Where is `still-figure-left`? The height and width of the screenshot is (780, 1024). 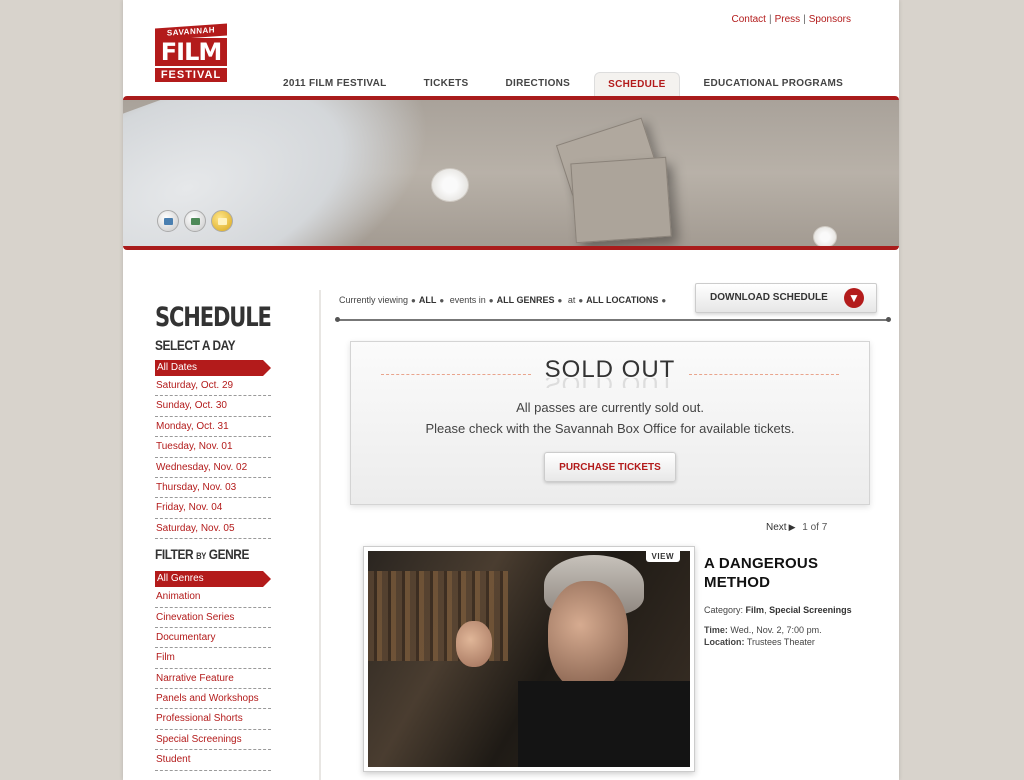 still-figure-left is located at coordinates (474, 644).